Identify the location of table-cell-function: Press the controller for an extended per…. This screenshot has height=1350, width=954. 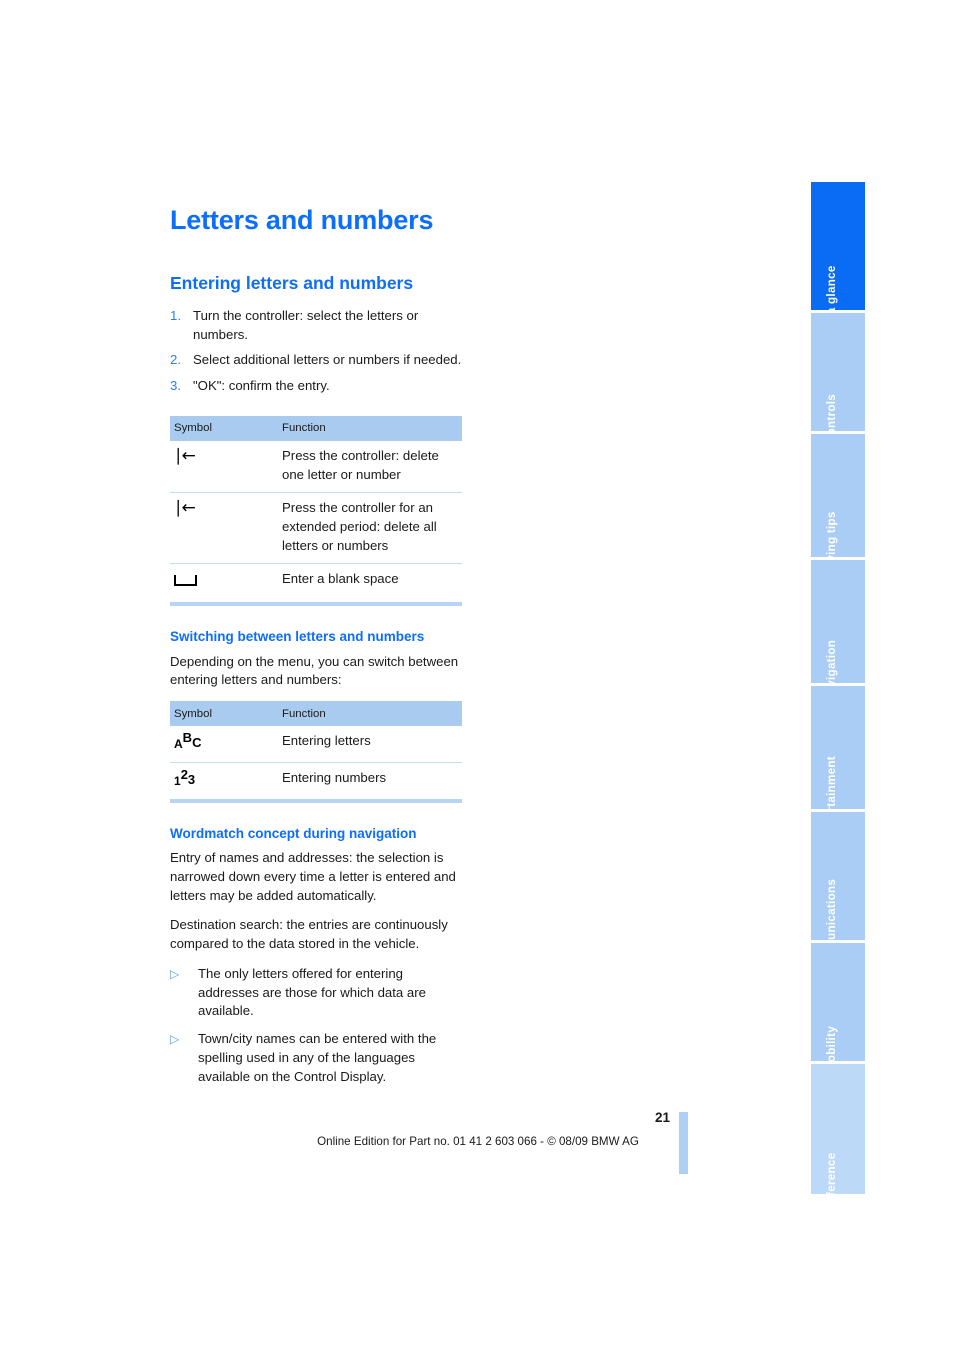
(370, 528).